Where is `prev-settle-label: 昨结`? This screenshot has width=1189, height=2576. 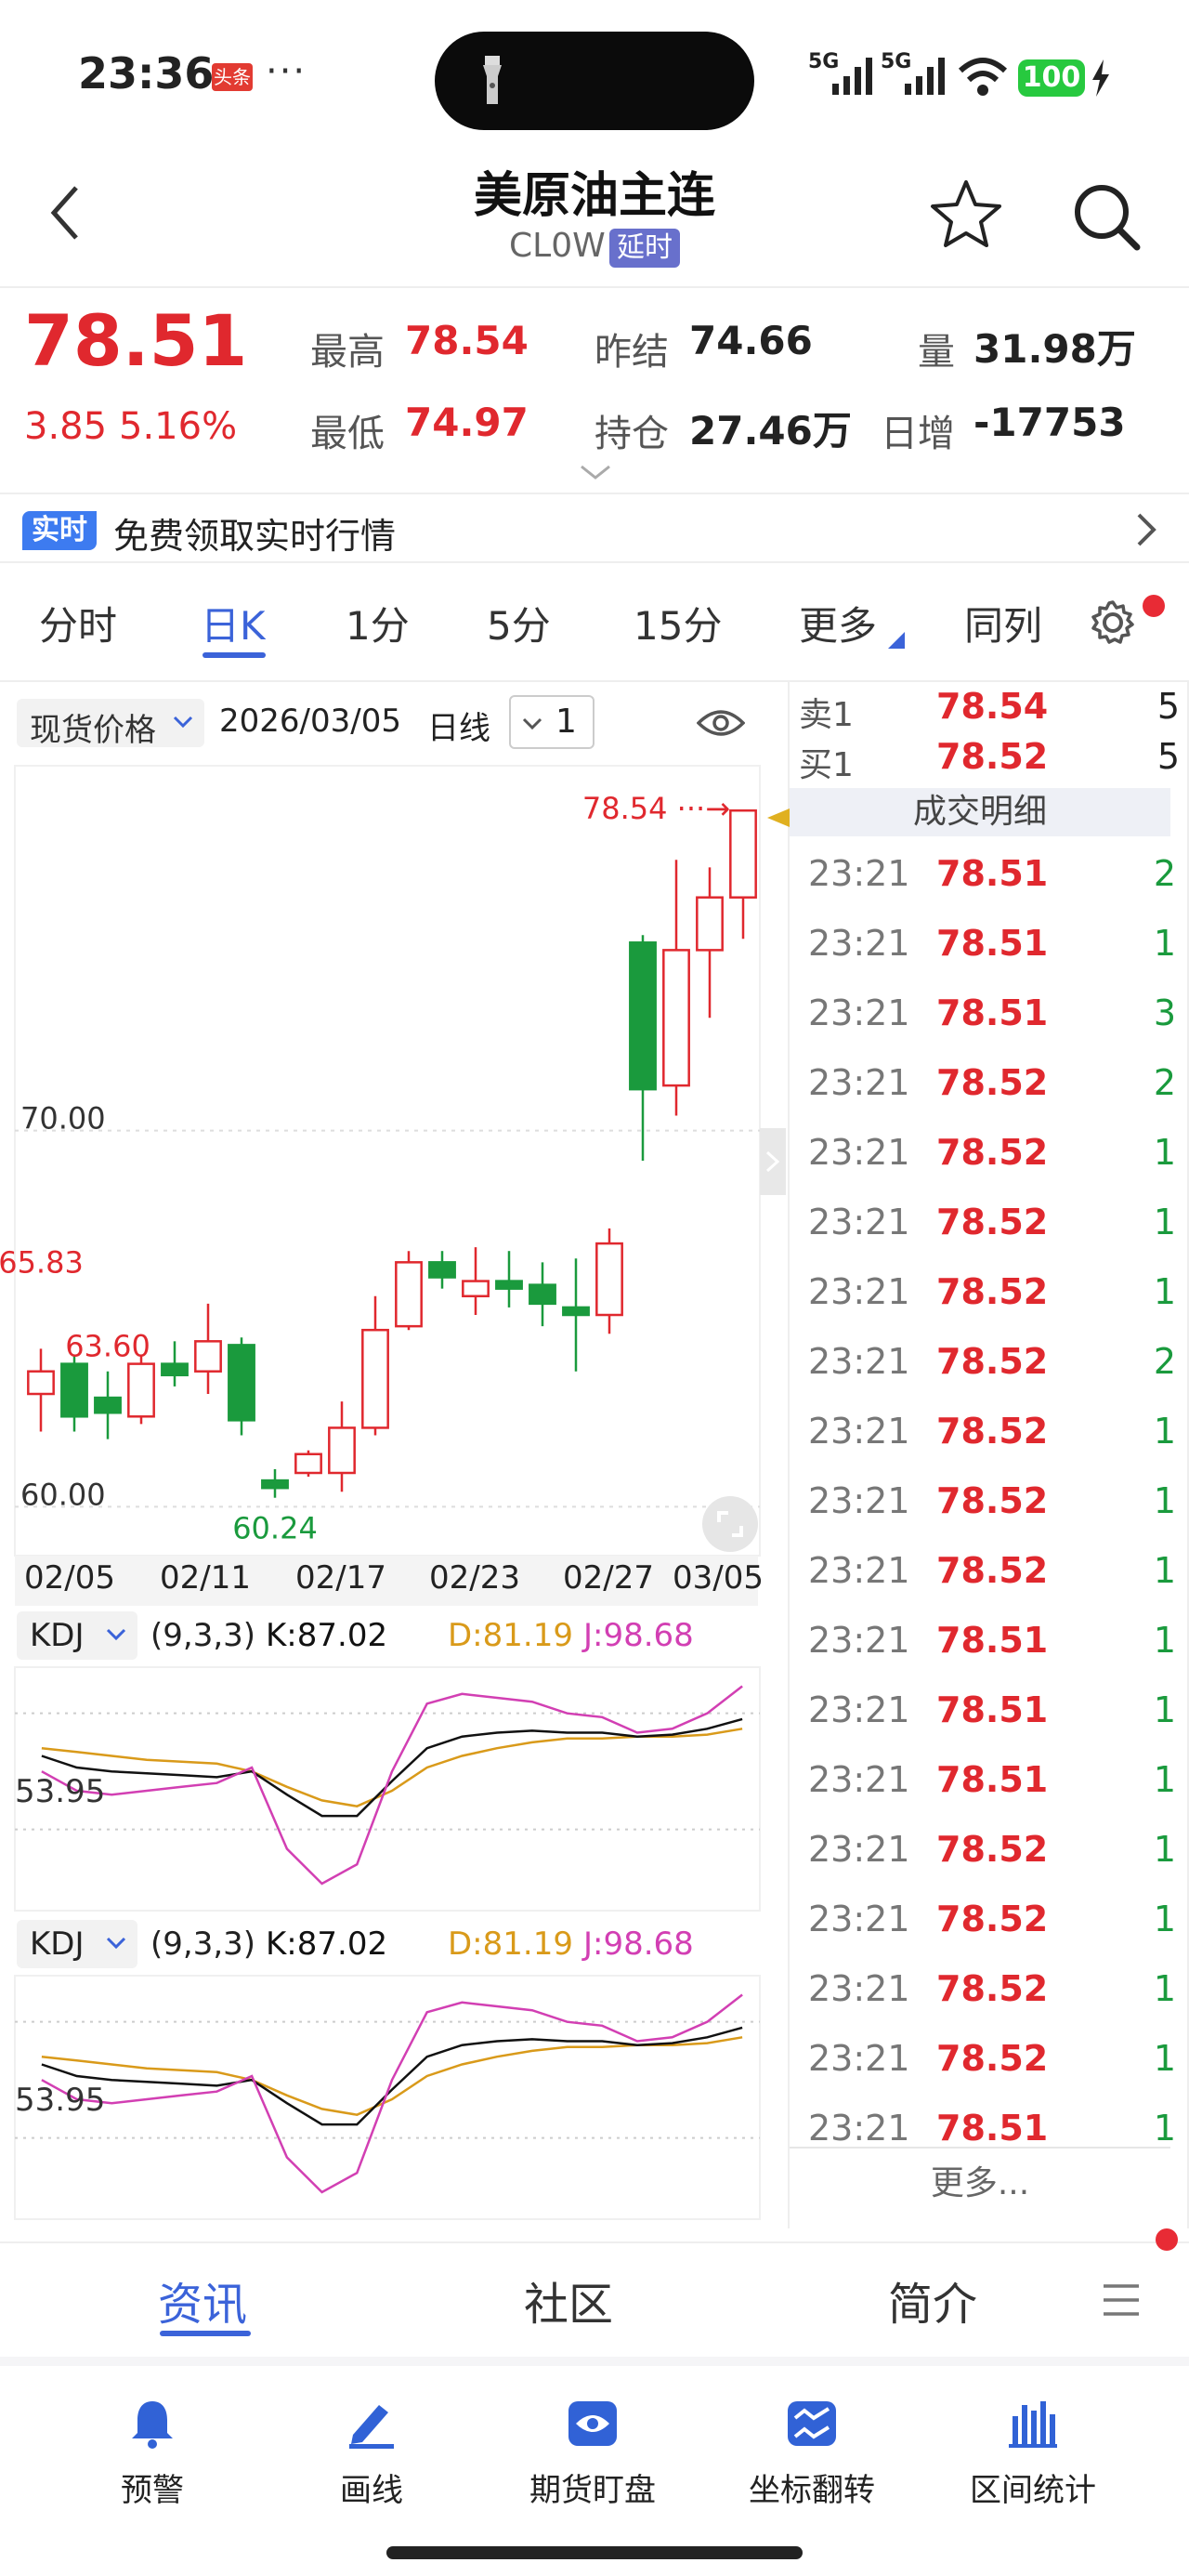 prev-settle-label: 昨结 is located at coordinates (631, 352).